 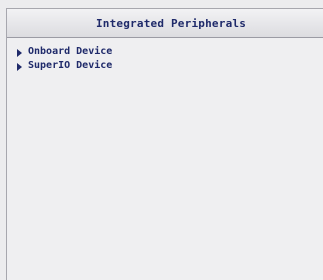 I want to click on menu-item-superio-device: SuperIO Device, so click(x=64, y=66).